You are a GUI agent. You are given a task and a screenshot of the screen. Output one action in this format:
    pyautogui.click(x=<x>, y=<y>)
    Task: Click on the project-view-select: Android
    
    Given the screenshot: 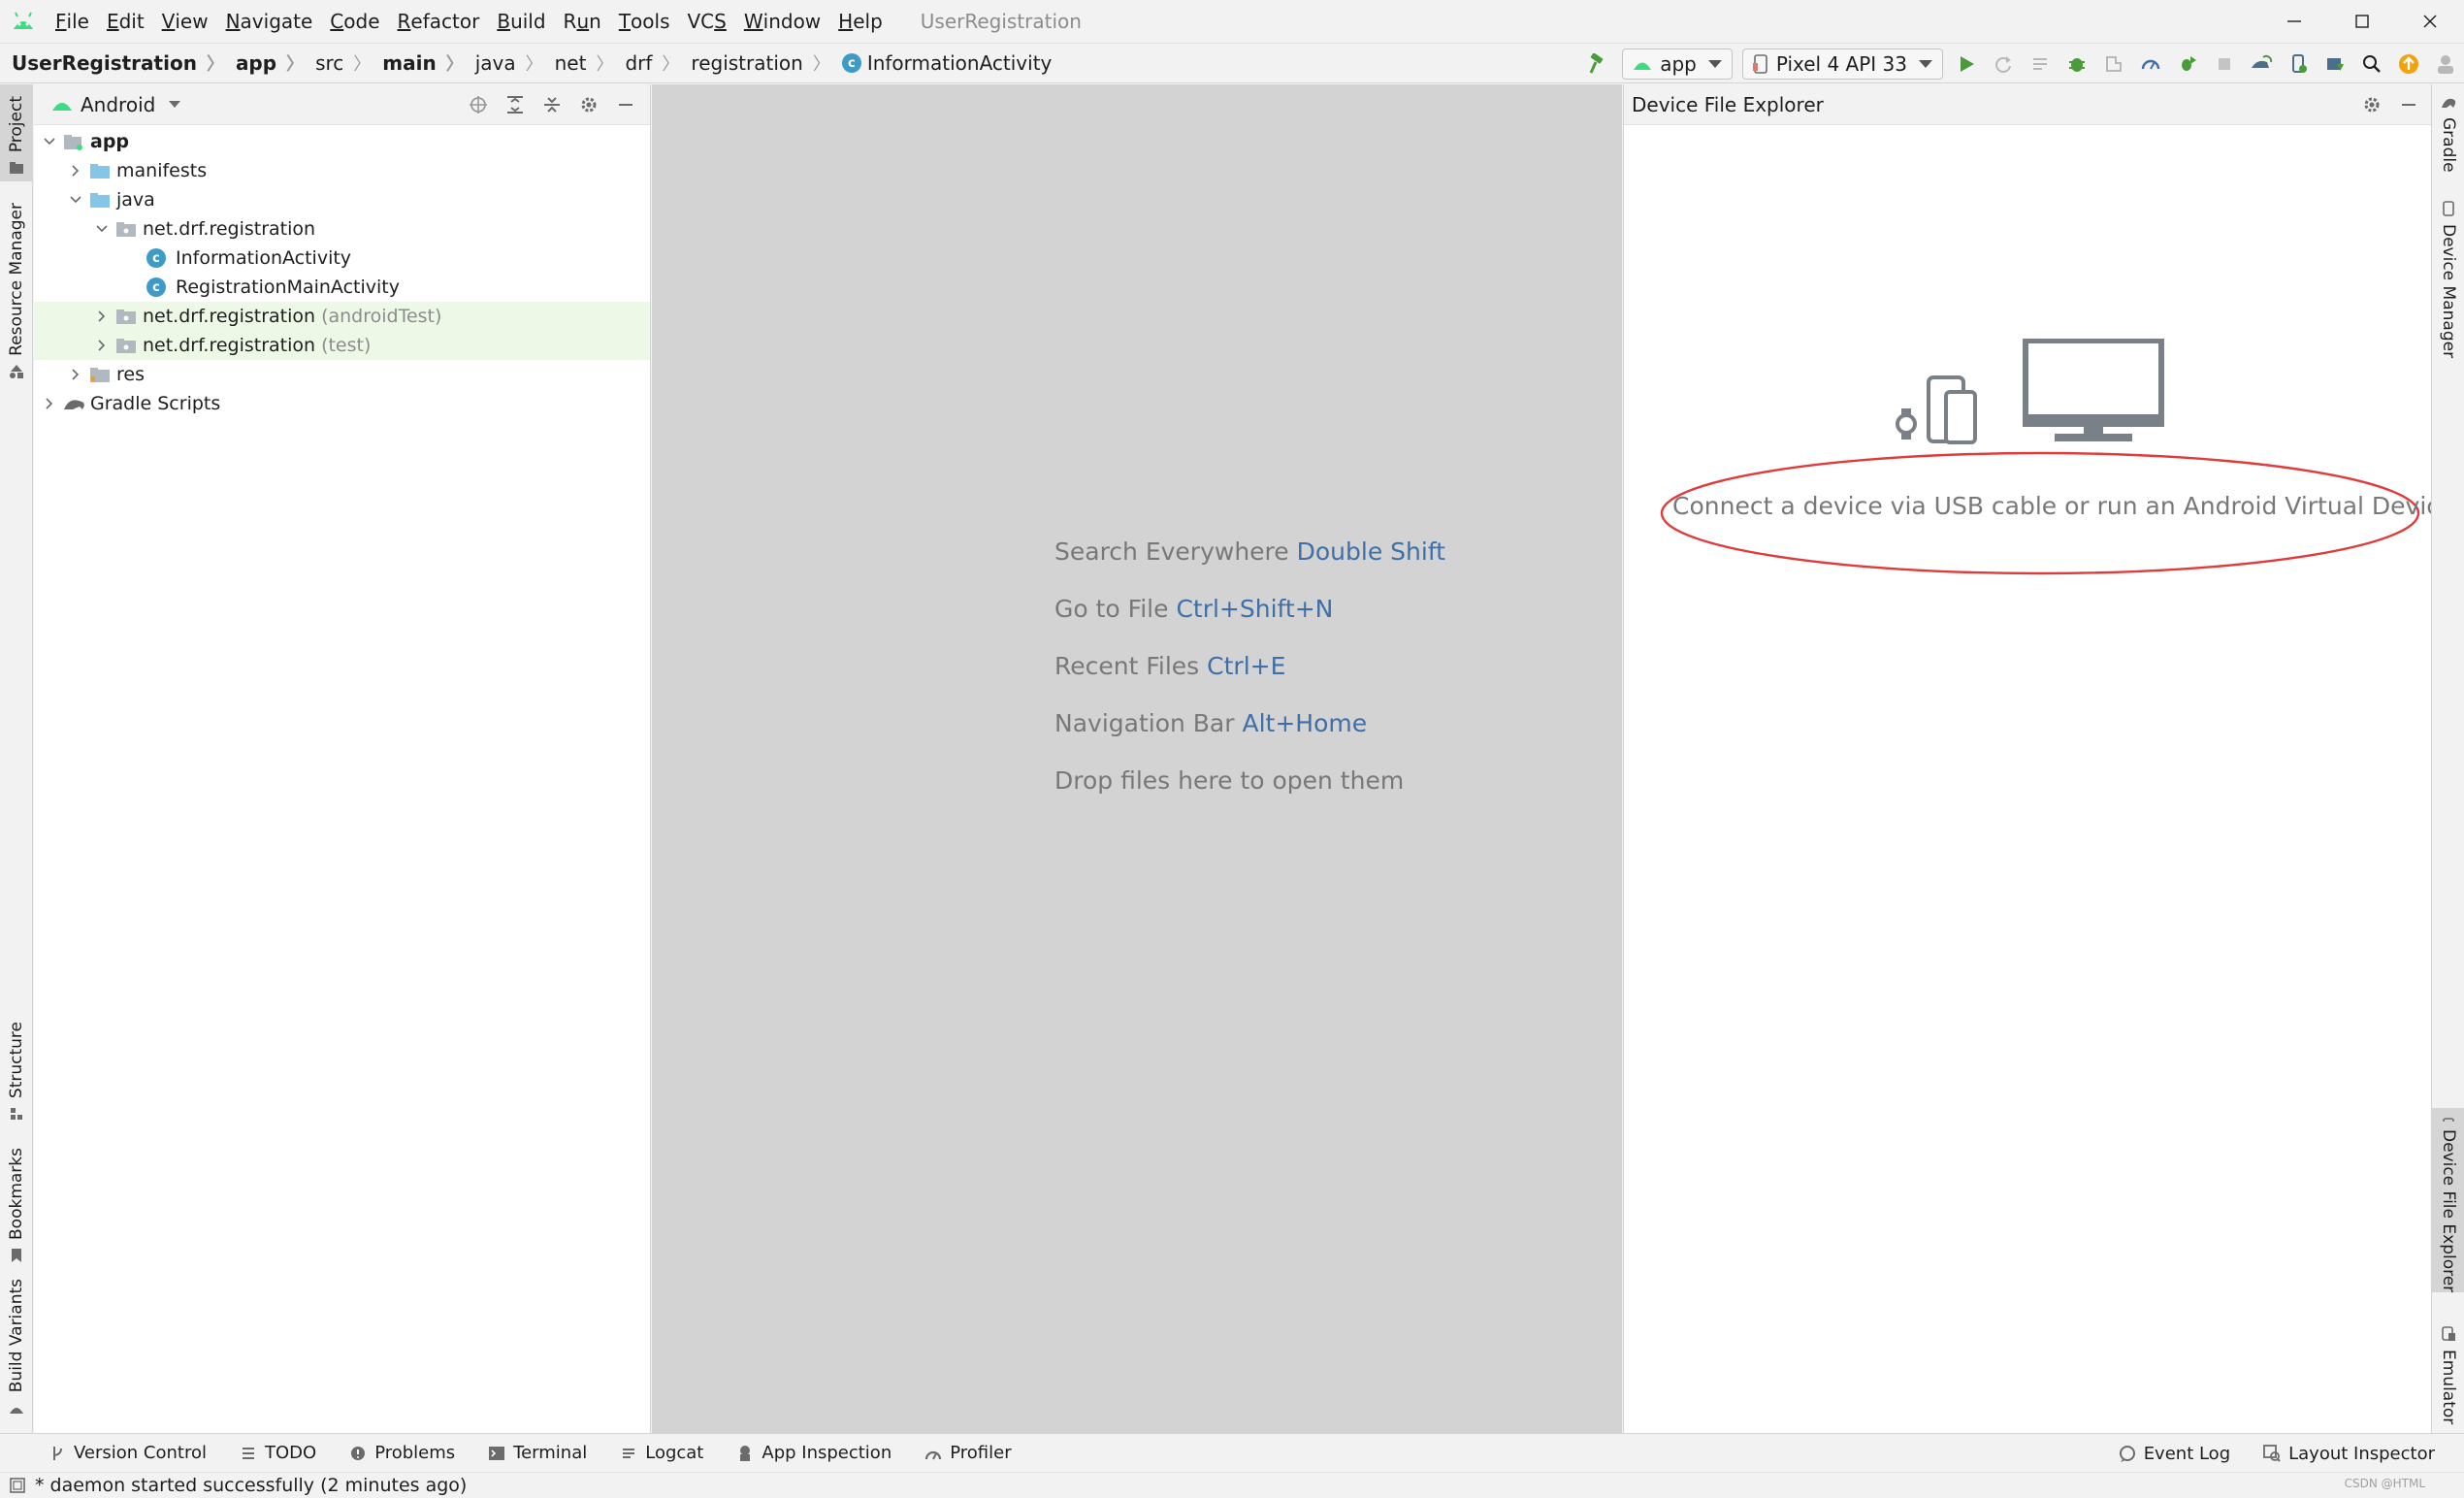 What is the action you would take?
    pyautogui.click(x=116, y=104)
    